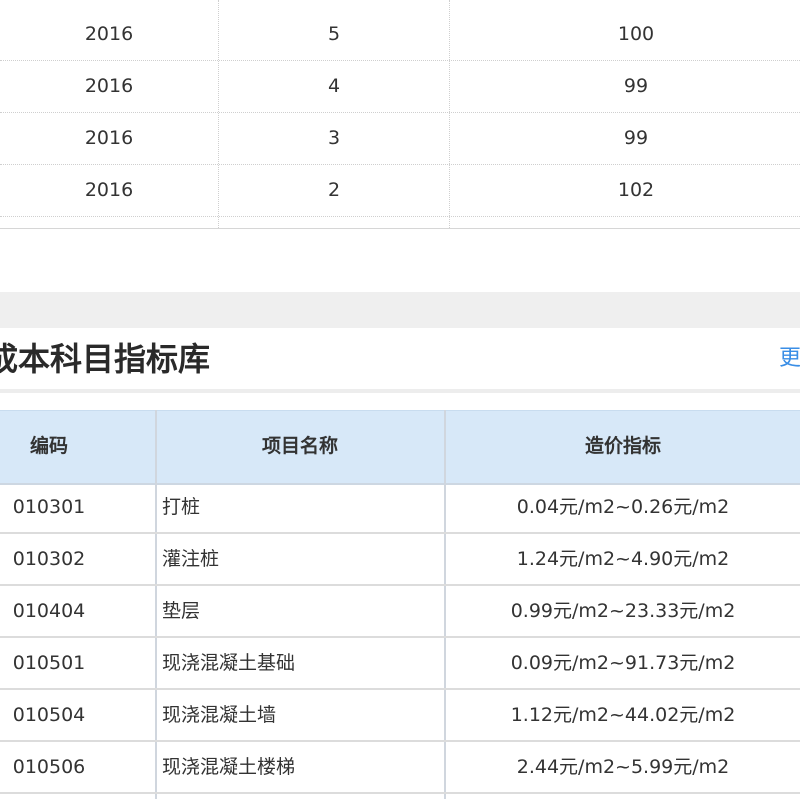 The width and height of the screenshot is (800, 799). I want to click on name-cell: 灌注桩, so click(191, 559).